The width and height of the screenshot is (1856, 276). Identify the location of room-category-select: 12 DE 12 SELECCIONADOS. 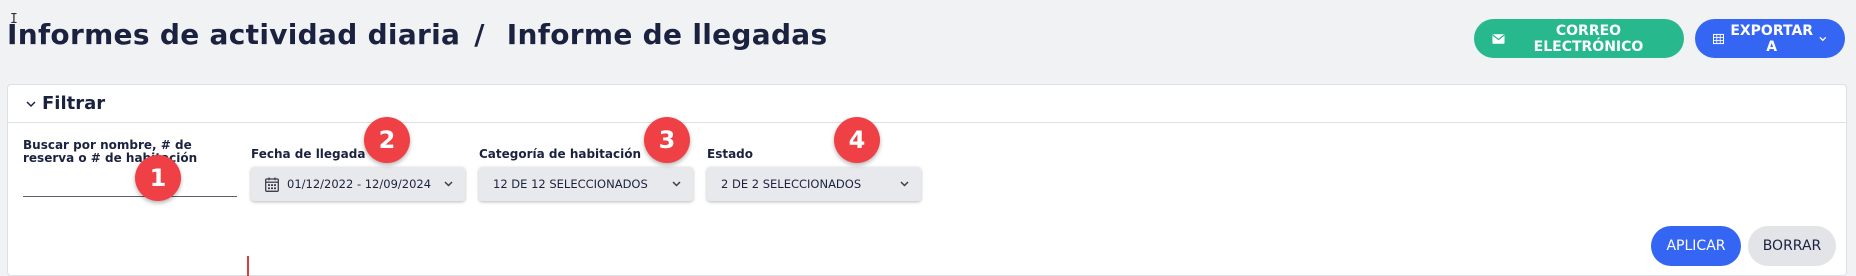
(586, 184).